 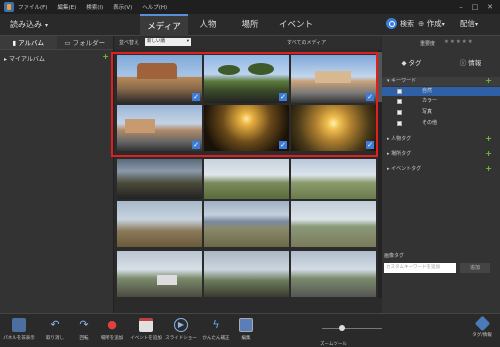 What do you see at coordinates (85, 42) in the screenshot?
I see `tab-folders: ▭ フォルダー` at bounding box center [85, 42].